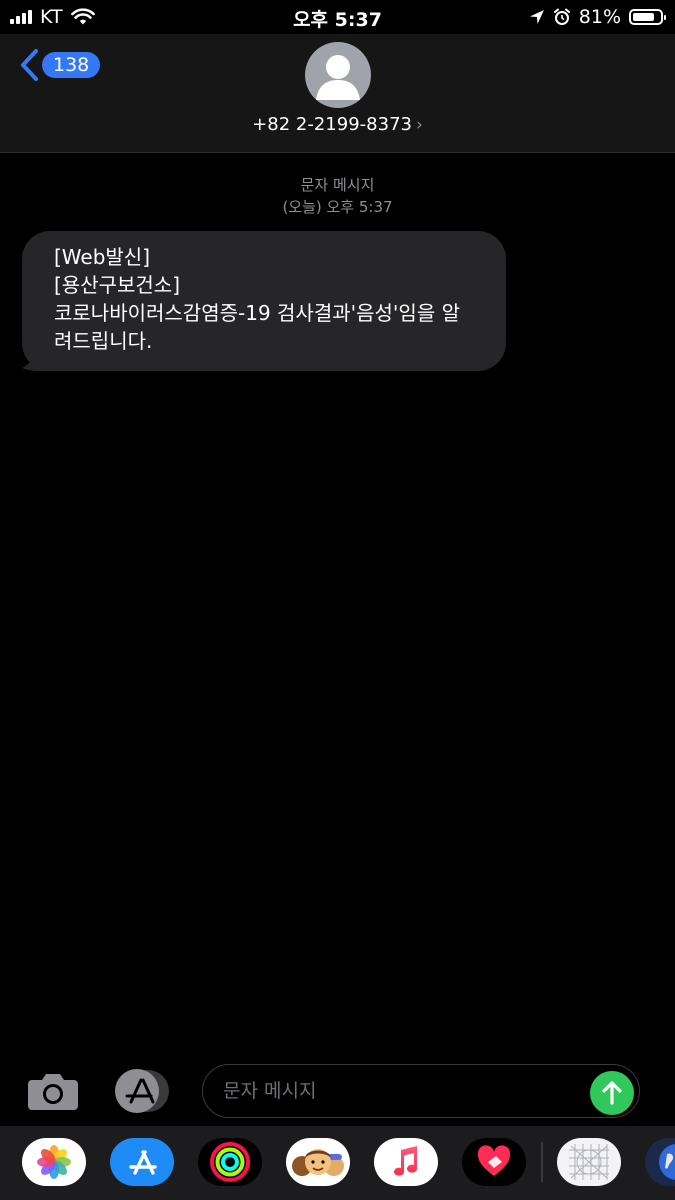 This screenshot has width=675, height=1200. I want to click on photos-flower-icon, so click(54, 1162).